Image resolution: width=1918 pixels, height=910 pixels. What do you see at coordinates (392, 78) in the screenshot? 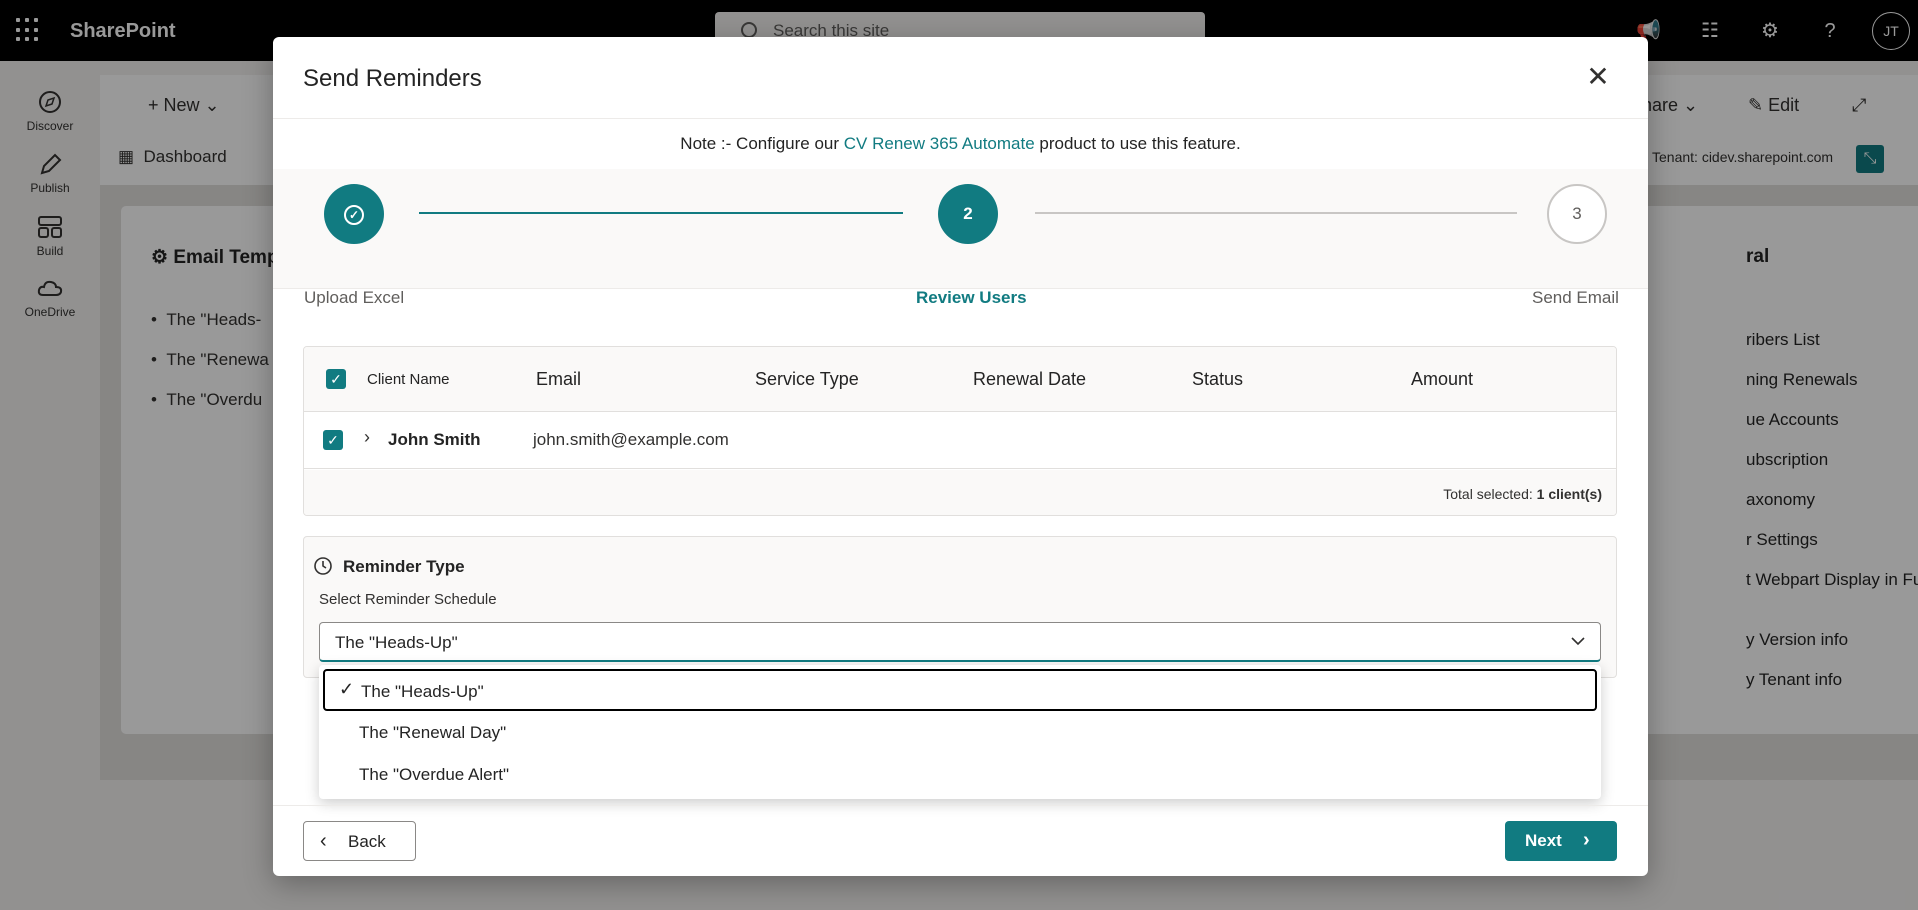
I see `dialog-title: Send Reminders` at bounding box center [392, 78].